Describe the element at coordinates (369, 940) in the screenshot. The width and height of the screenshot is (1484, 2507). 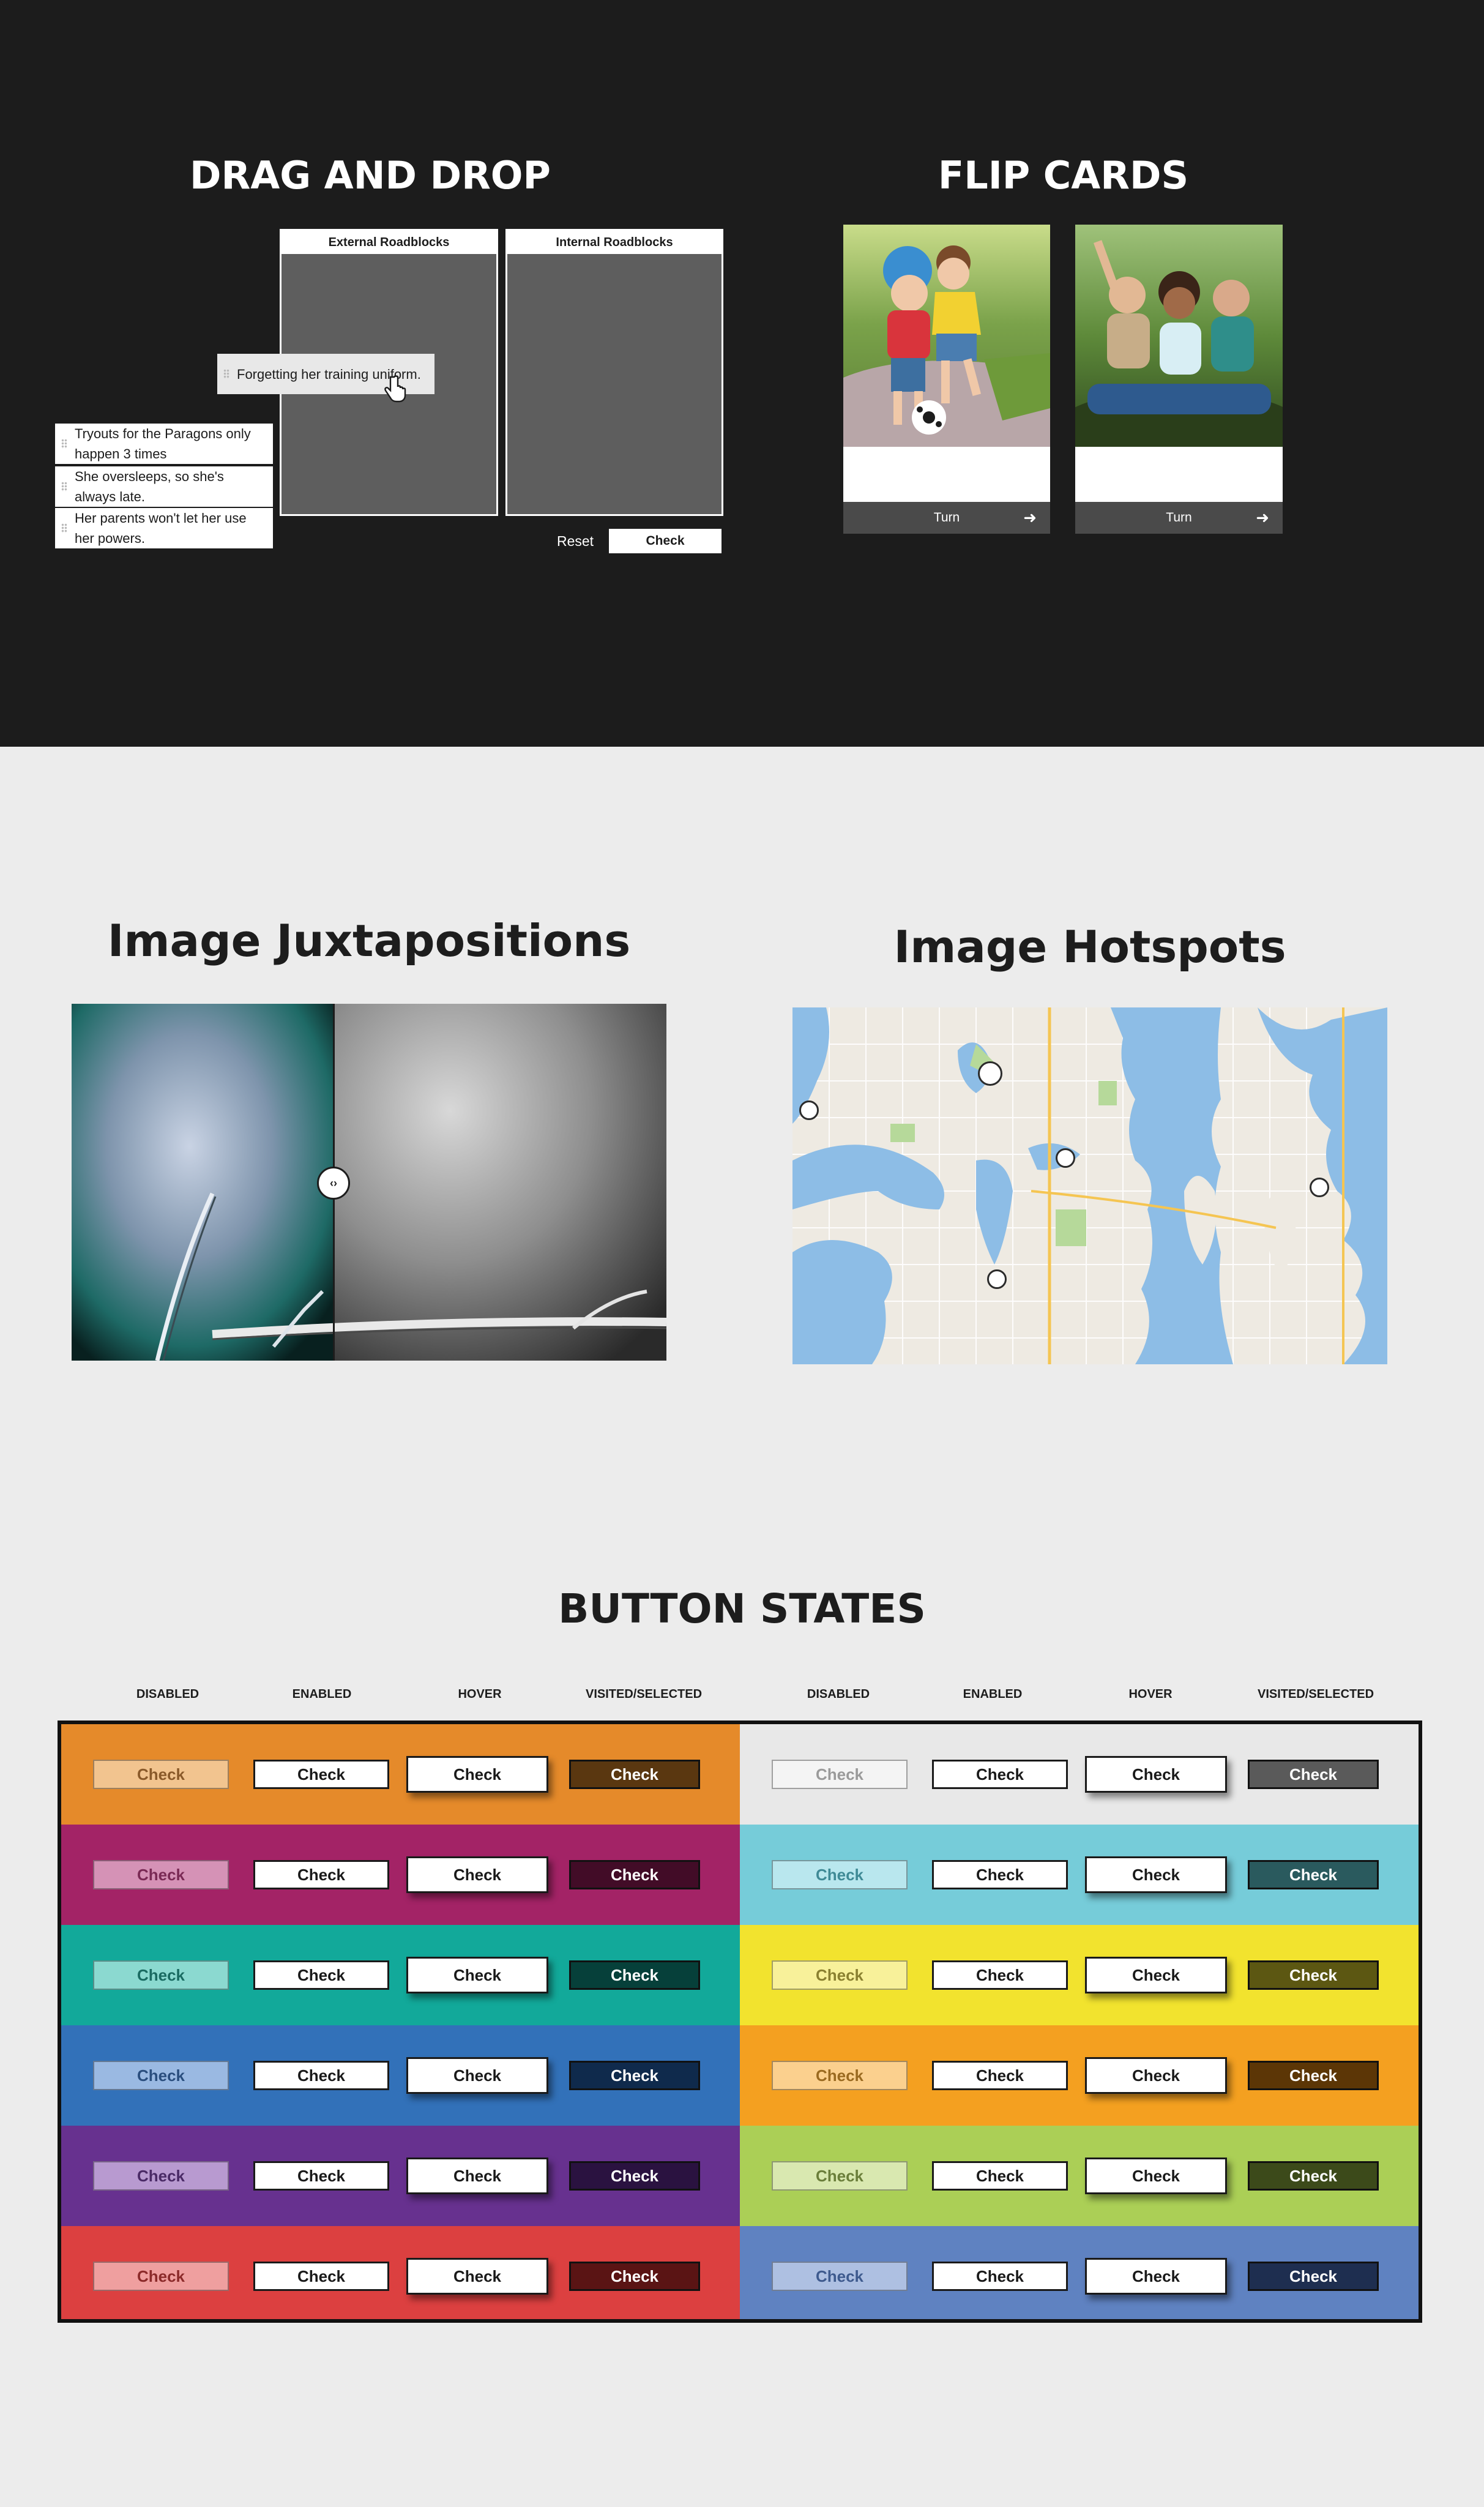
I see `image-juxtapositions-title: Image Juxtapositions` at that location.